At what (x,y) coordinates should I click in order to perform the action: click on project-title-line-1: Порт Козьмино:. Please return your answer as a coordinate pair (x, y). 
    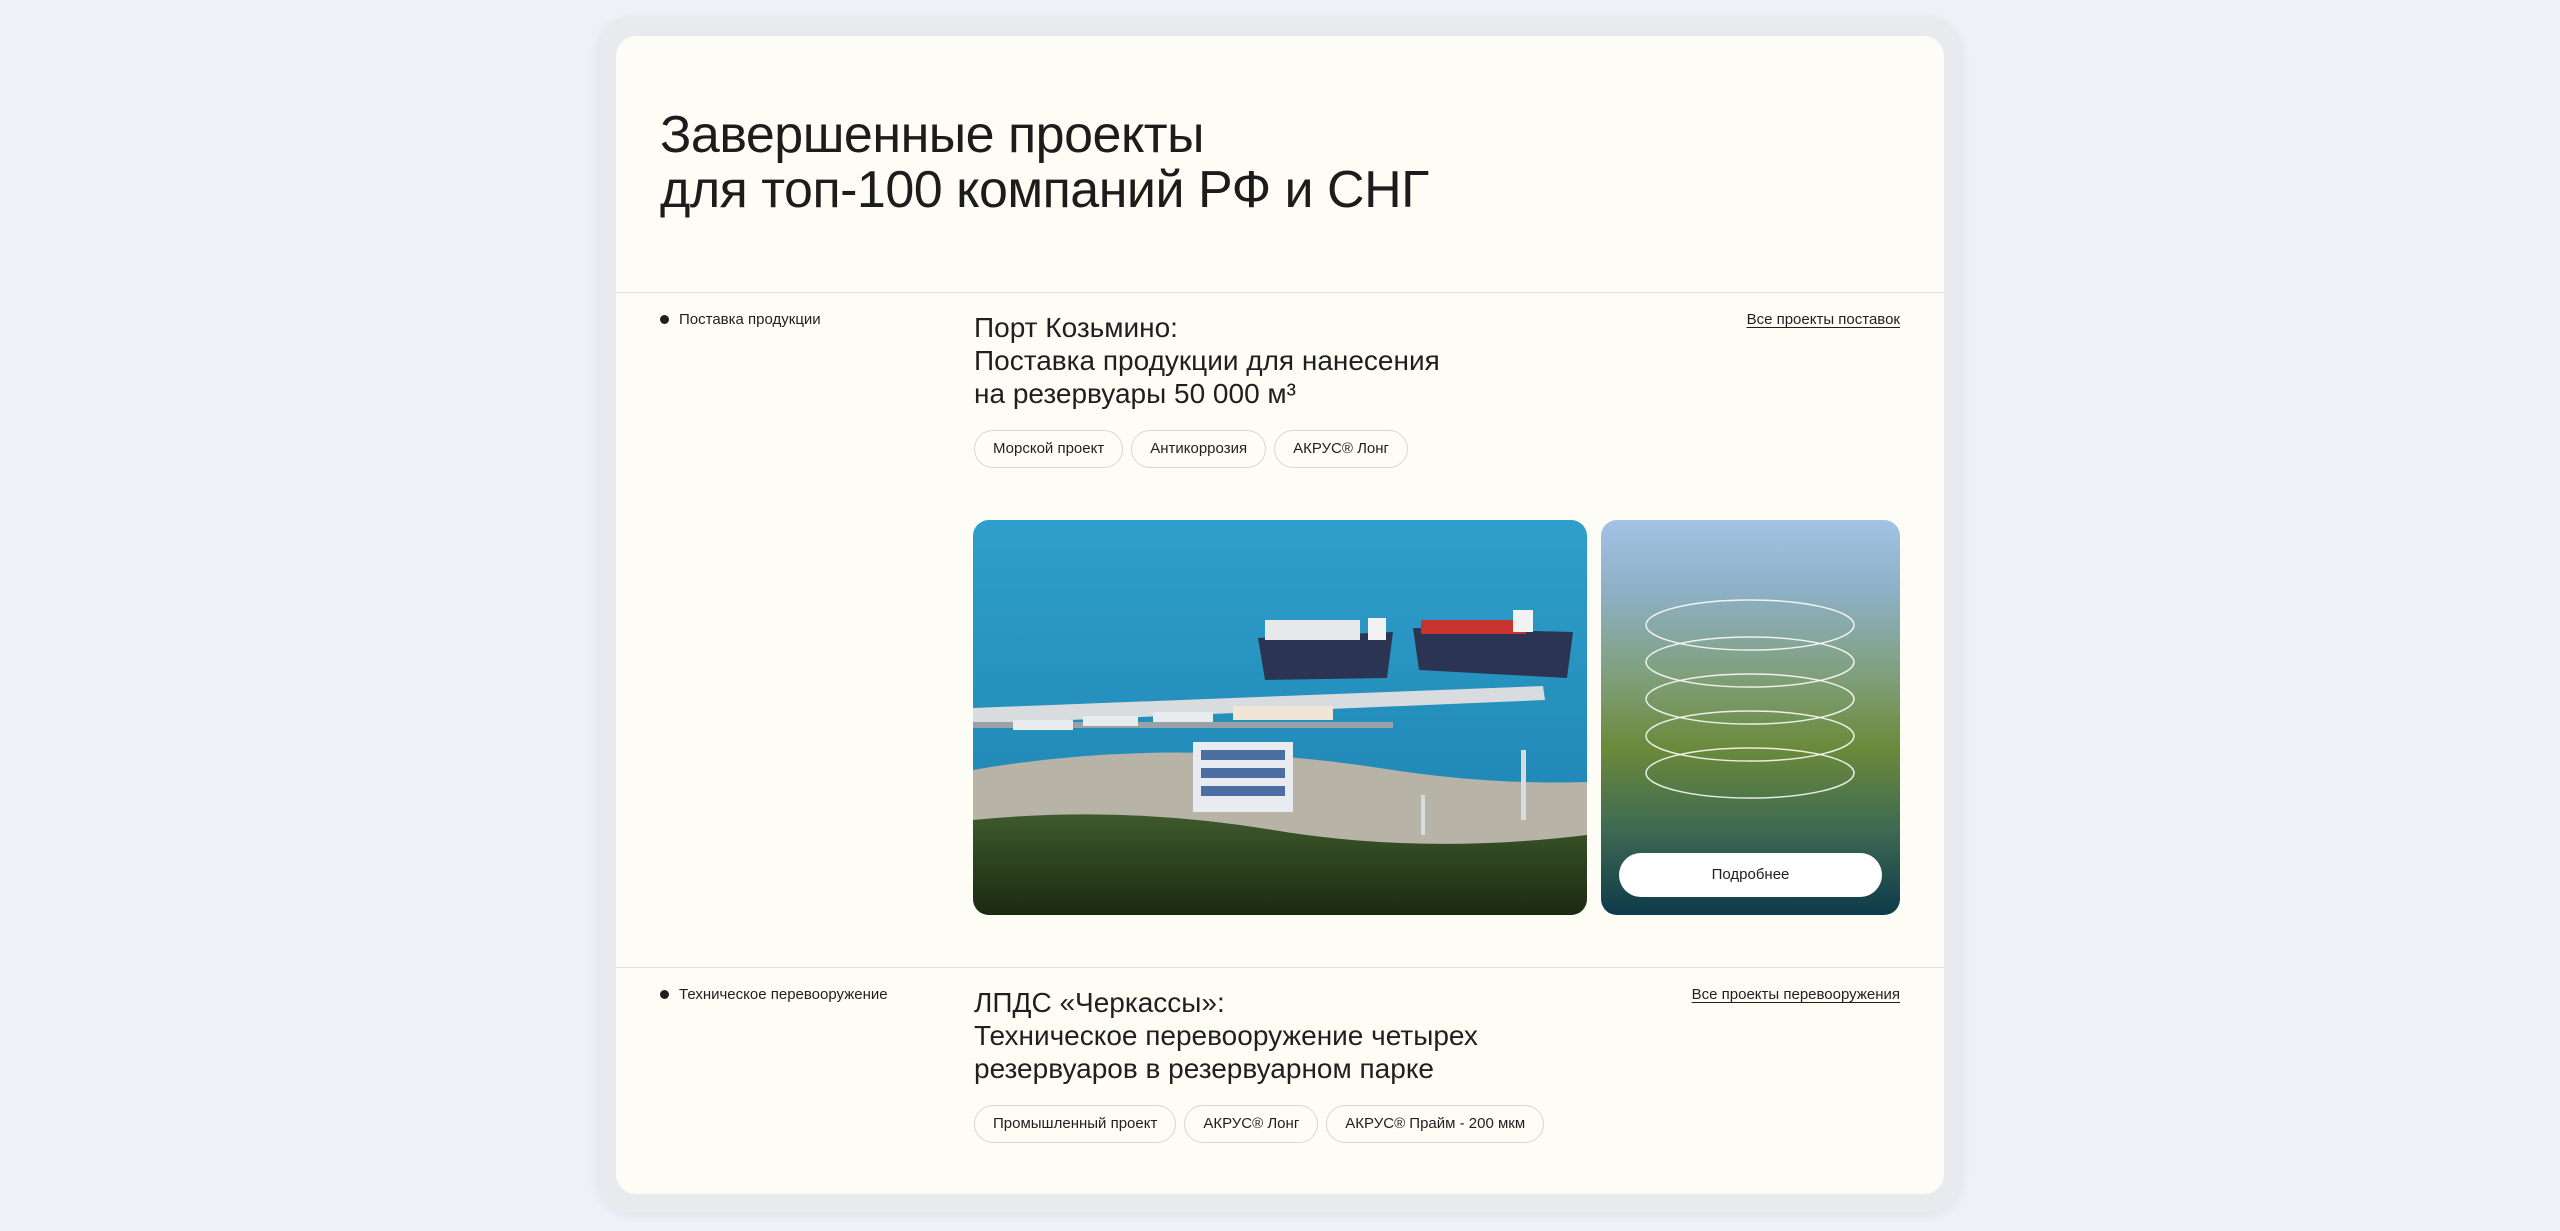
    Looking at the image, I should click on (1076, 327).